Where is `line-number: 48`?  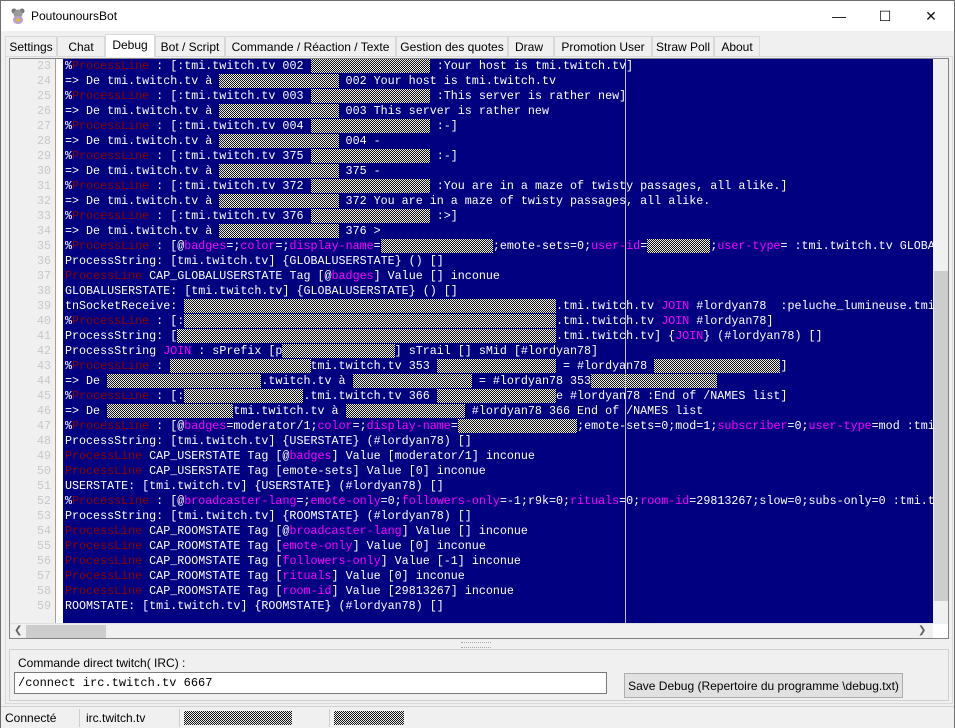
line-number: 48 is located at coordinates (43, 441).